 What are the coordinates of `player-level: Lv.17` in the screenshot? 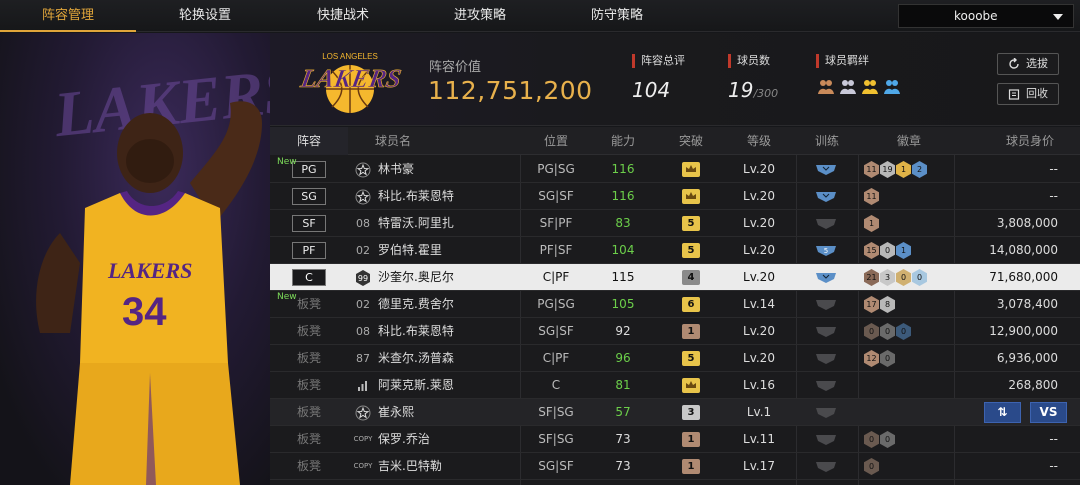 It's located at (759, 466).